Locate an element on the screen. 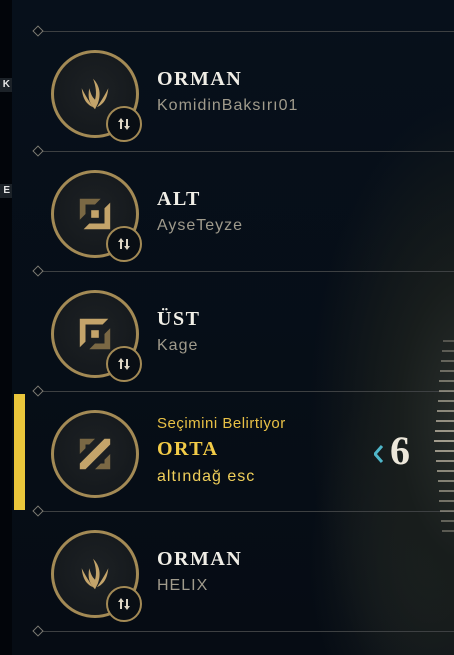 The image size is (454, 655). summoner-name: Kage is located at coordinates (178, 345).